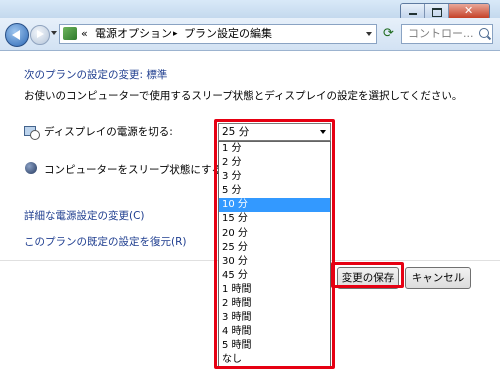 The image size is (500, 369). What do you see at coordinates (133, 34) in the screenshot?
I see `breadcrumb-power-options: 電源オプション` at bounding box center [133, 34].